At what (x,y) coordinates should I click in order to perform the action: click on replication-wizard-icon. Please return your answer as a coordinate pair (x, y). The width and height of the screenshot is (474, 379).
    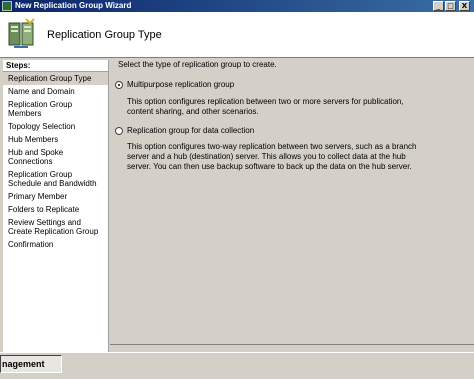
    Looking at the image, I should click on (21, 33).